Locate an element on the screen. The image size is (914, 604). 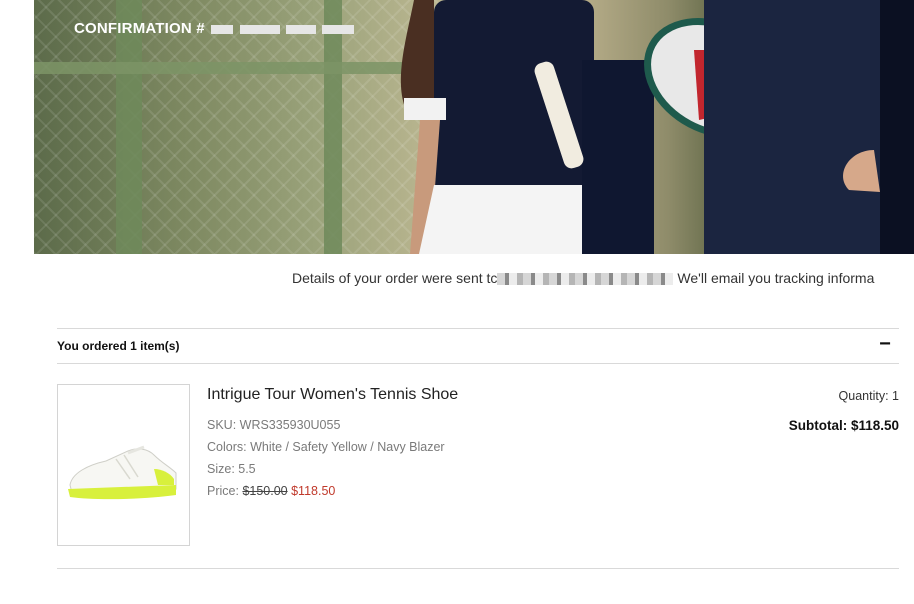
sleeve-cuff is located at coordinates (425, 109).